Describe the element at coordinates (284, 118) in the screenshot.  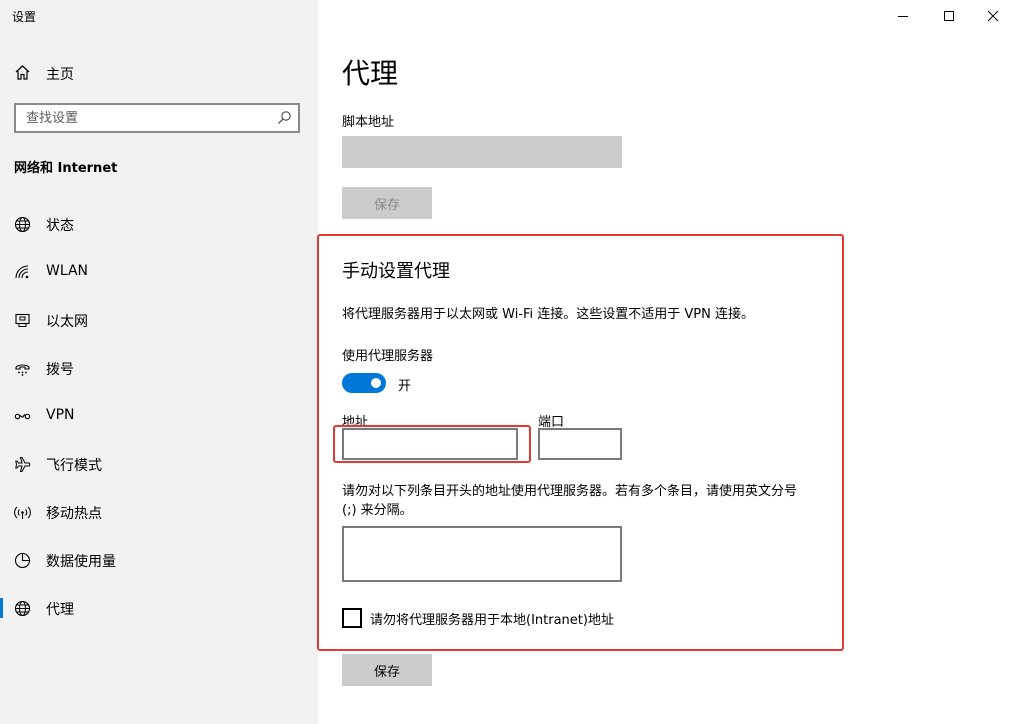
I see `search-icon` at that location.